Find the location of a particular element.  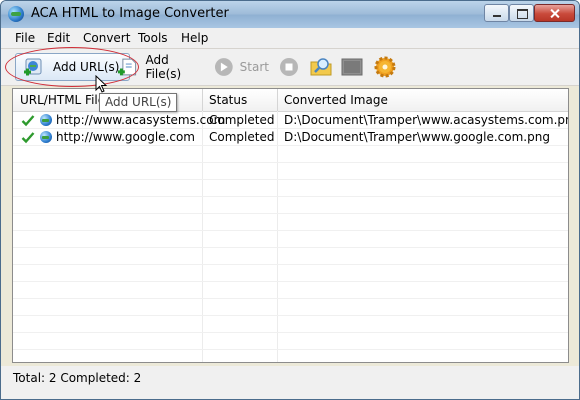

close-button is located at coordinates (554, 13).